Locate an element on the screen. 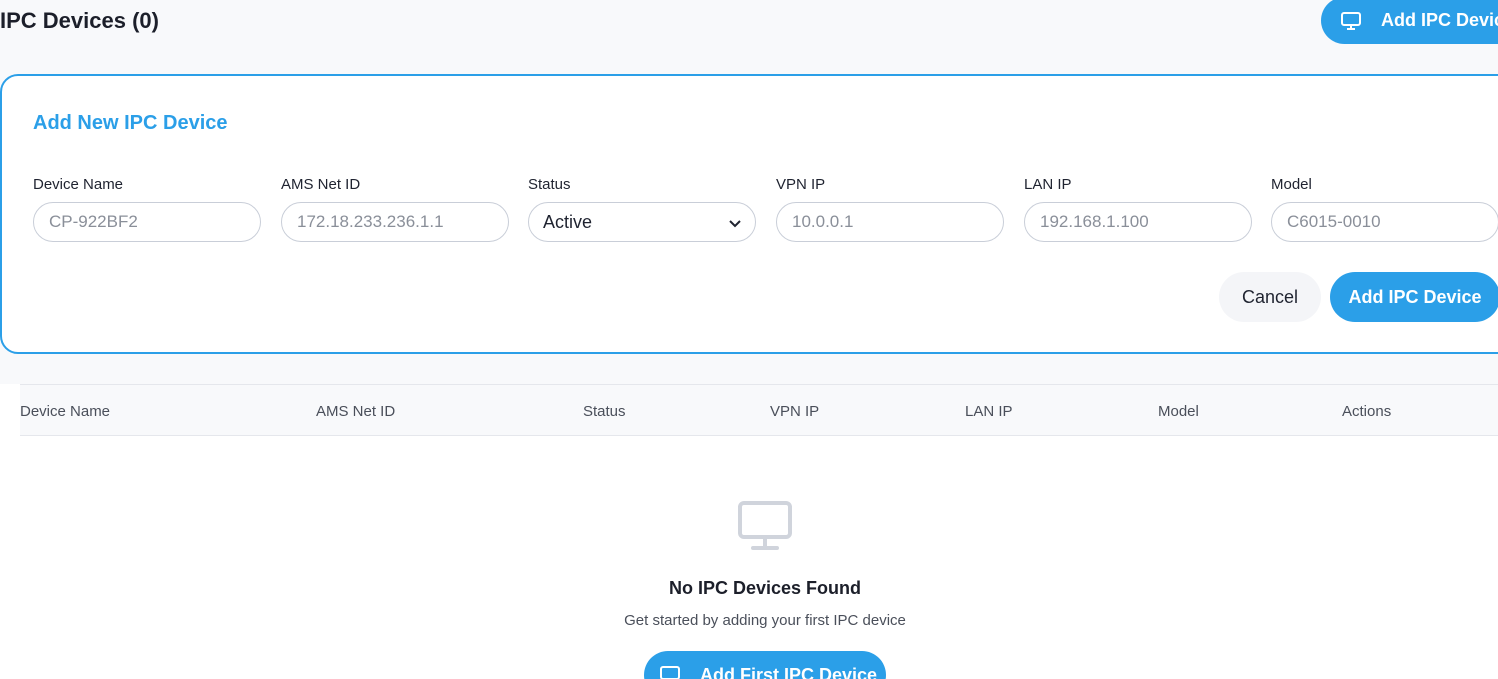  vpn-ip-label: VPN IP is located at coordinates (801, 184).